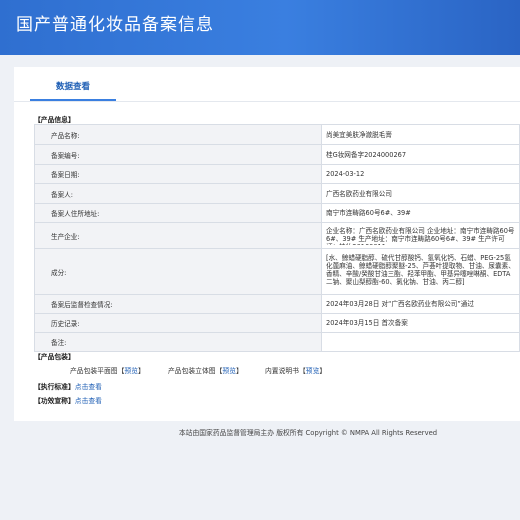  What do you see at coordinates (420, 323) in the screenshot?
I see `row-value: 2024年03月15日 首次备案` at bounding box center [420, 323].